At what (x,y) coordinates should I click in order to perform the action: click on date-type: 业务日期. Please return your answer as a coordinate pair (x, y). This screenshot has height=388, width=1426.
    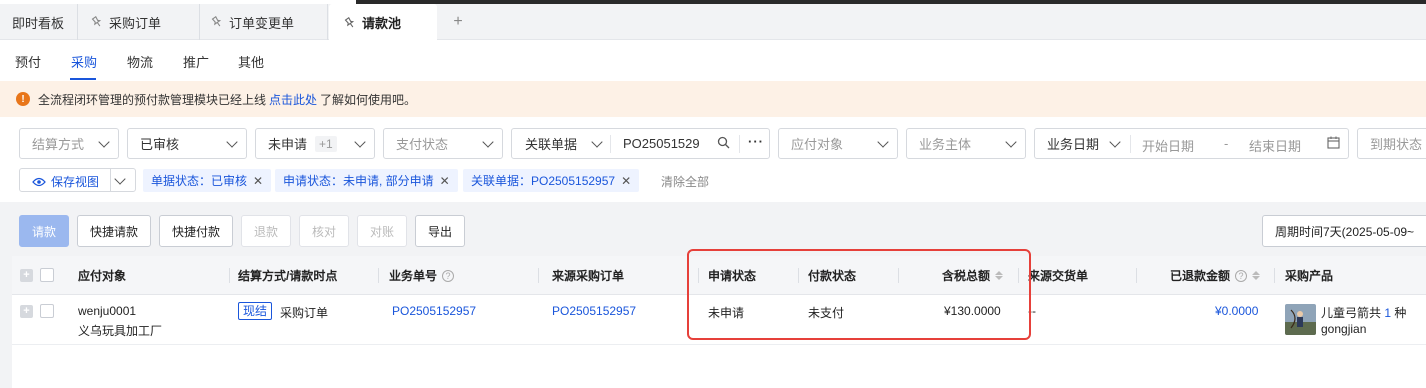
    Looking at the image, I should click on (1073, 143).